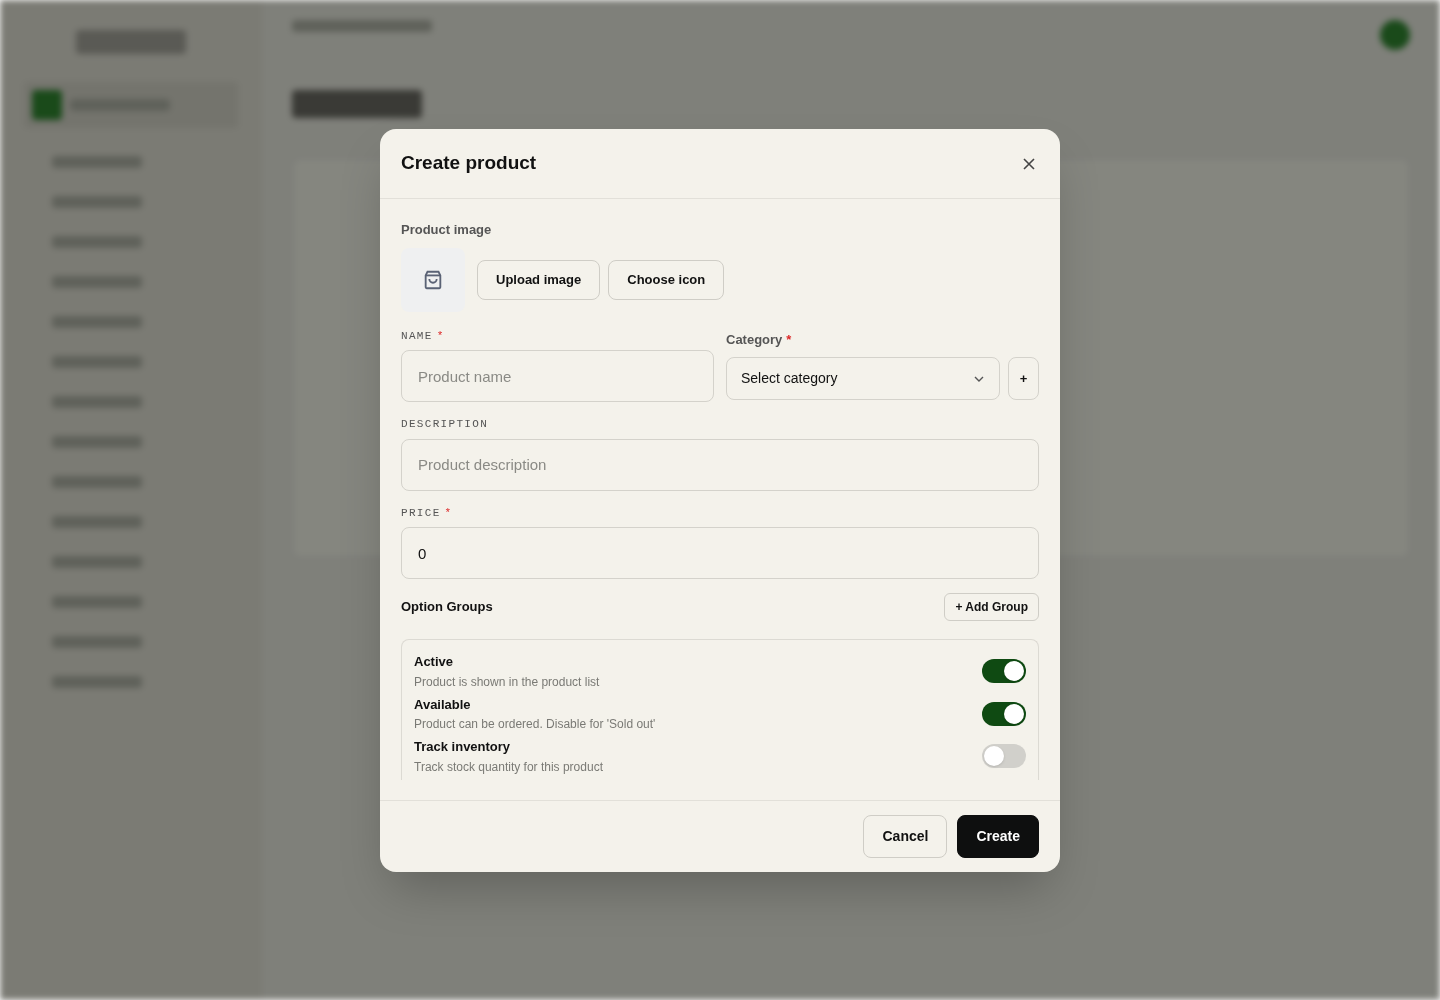  I want to click on setting-description: Product can be ordered. Disable for 'Sold out', so click(535, 724).